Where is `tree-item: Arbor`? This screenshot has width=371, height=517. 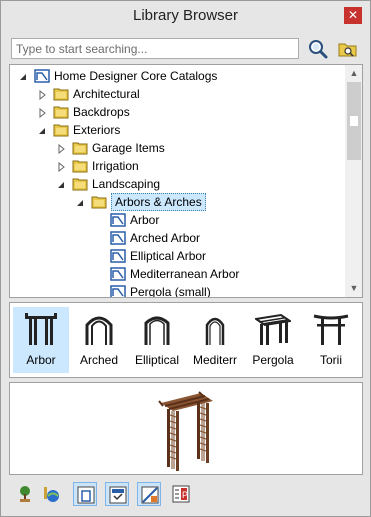
tree-item: Arbor is located at coordinates (179, 220).